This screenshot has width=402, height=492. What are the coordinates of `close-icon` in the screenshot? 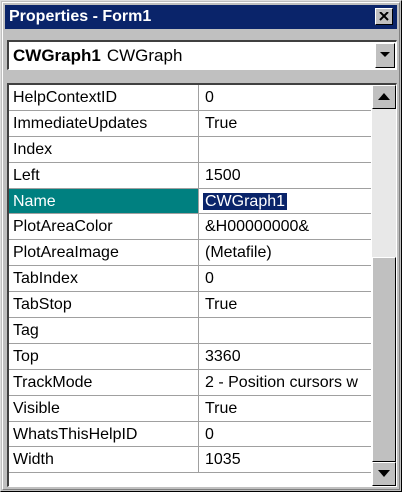 It's located at (384, 16).